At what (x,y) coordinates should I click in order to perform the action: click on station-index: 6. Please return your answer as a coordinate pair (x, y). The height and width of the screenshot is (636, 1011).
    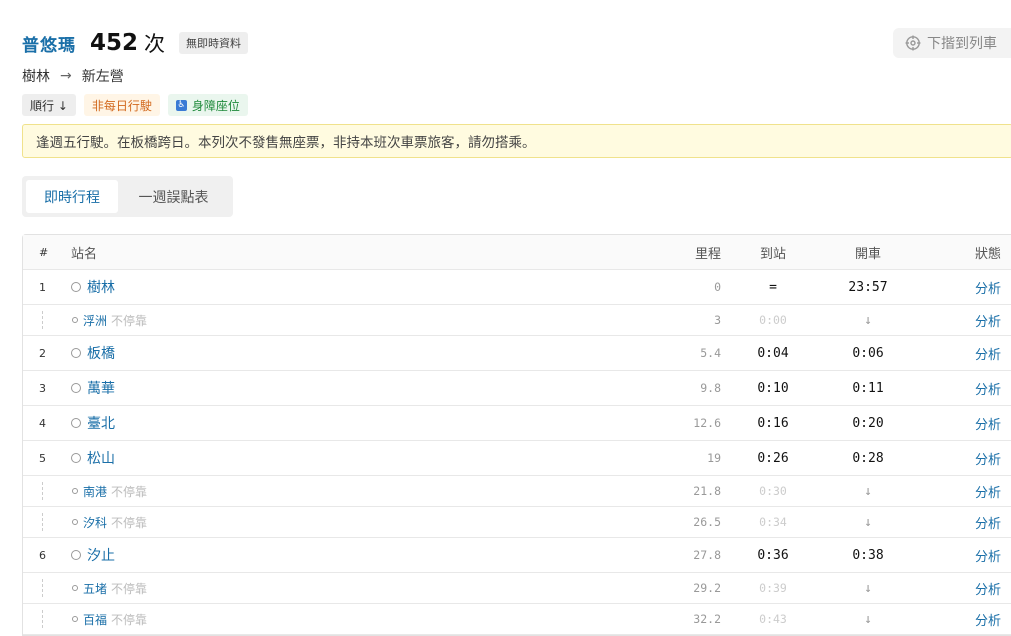
    Looking at the image, I should click on (42, 555).